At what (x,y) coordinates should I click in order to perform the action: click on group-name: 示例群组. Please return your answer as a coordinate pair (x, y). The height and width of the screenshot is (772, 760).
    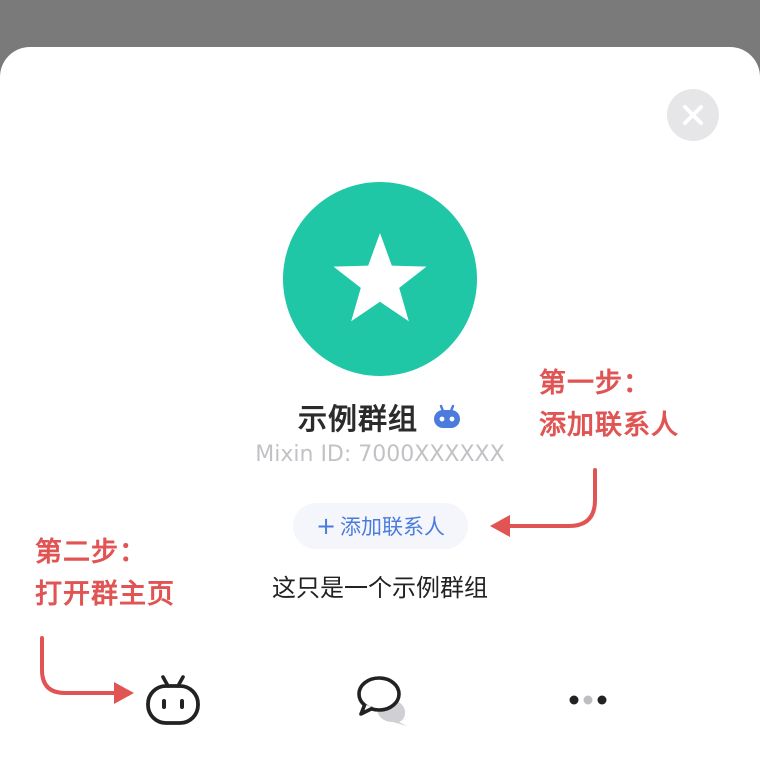
    Looking at the image, I should click on (357, 419).